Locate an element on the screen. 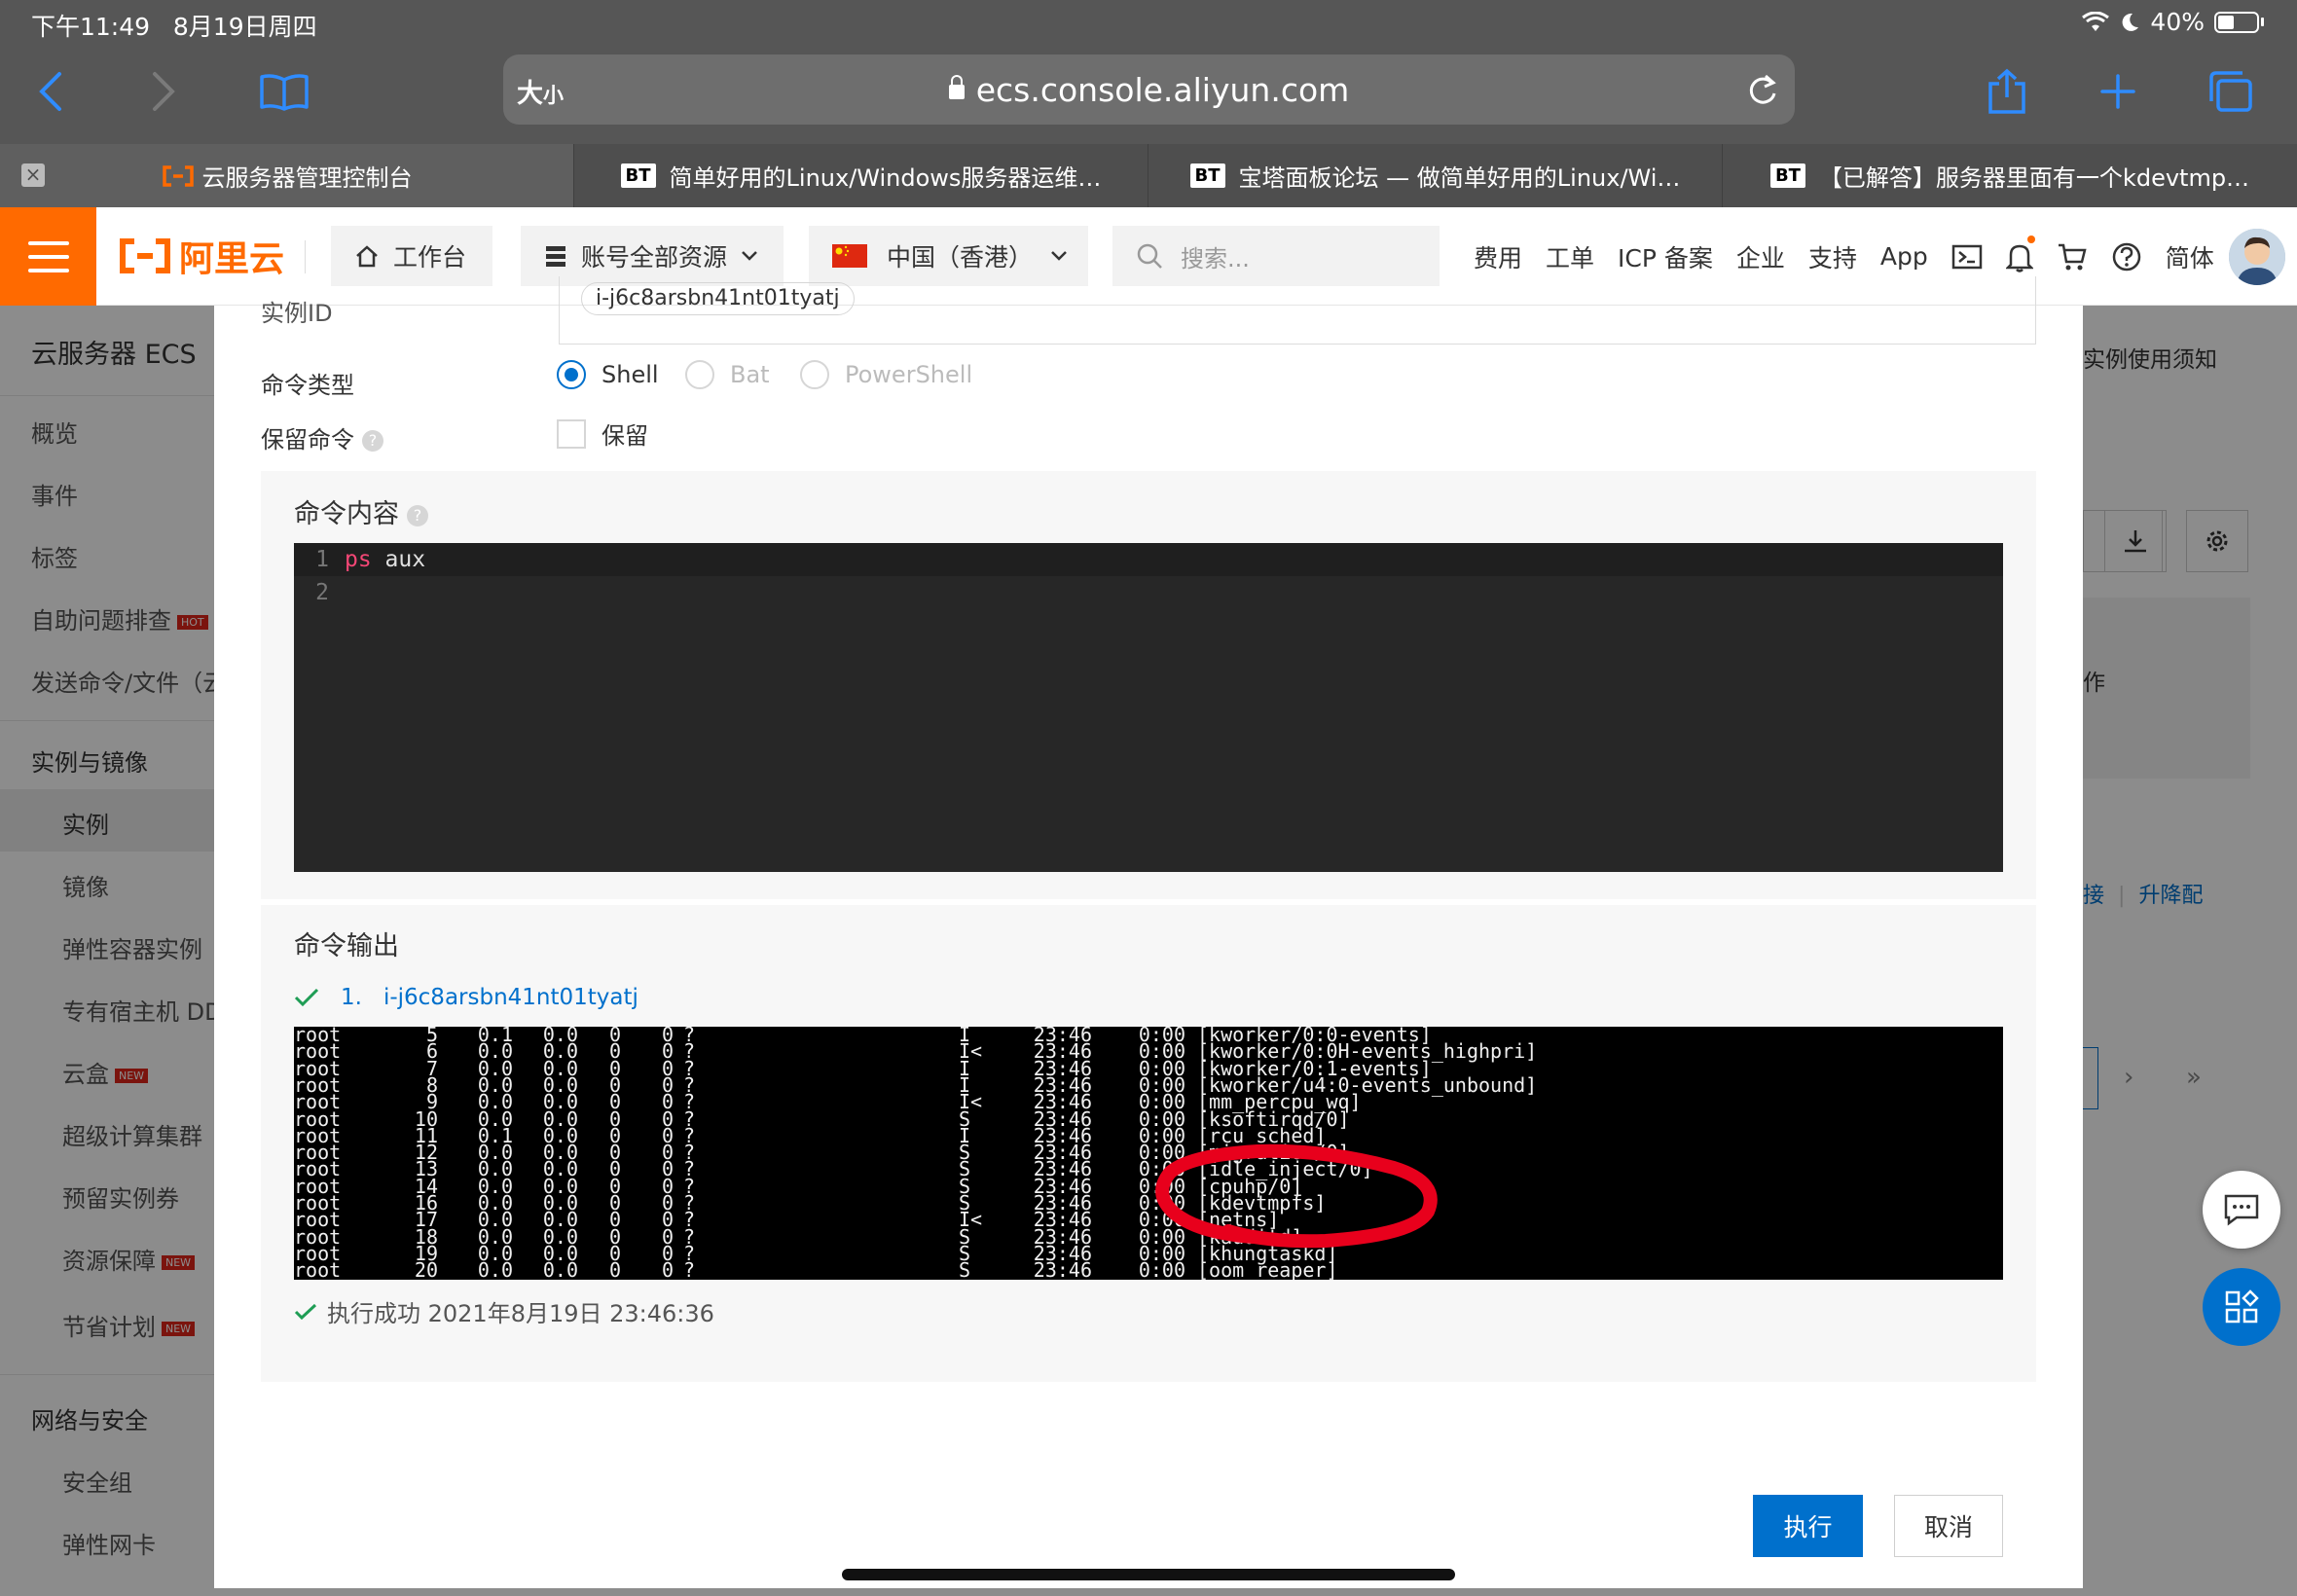 This screenshot has height=1596, width=2297. quick-tools-button is located at coordinates (2241, 1307).